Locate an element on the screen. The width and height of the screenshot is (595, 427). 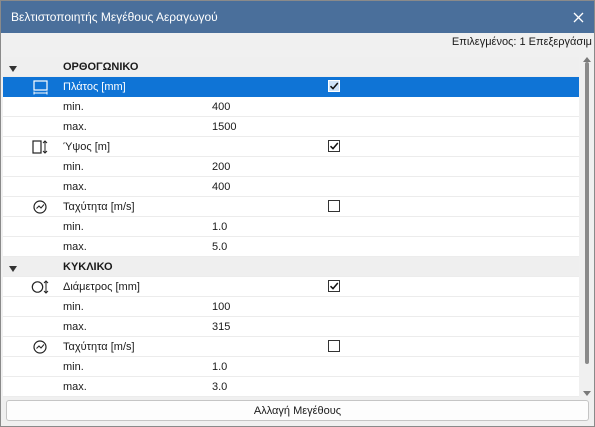
min-value: 200 is located at coordinates (221, 167).